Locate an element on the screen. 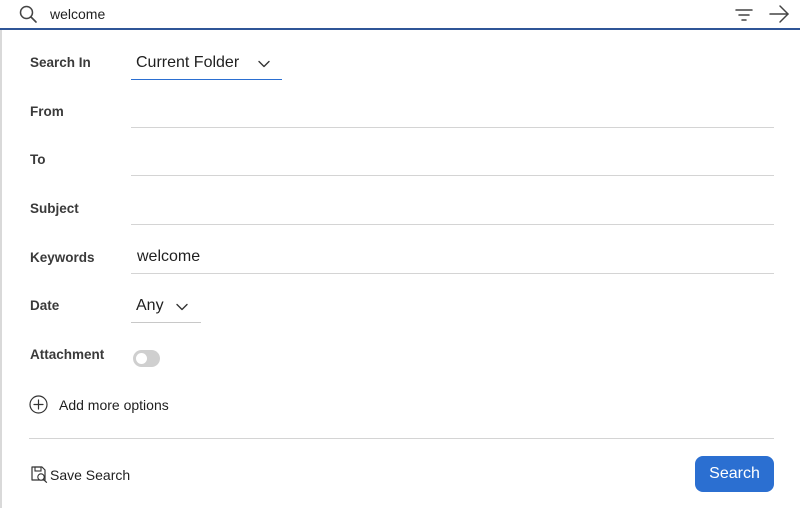  subject-label: Subject is located at coordinates (54, 208).